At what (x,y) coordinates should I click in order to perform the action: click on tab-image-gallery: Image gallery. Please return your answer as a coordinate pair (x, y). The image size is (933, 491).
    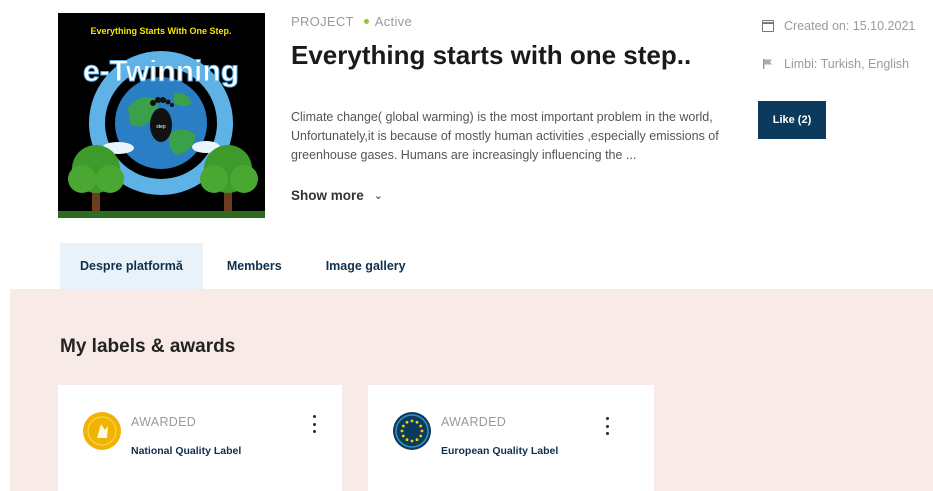
    Looking at the image, I should click on (366, 266).